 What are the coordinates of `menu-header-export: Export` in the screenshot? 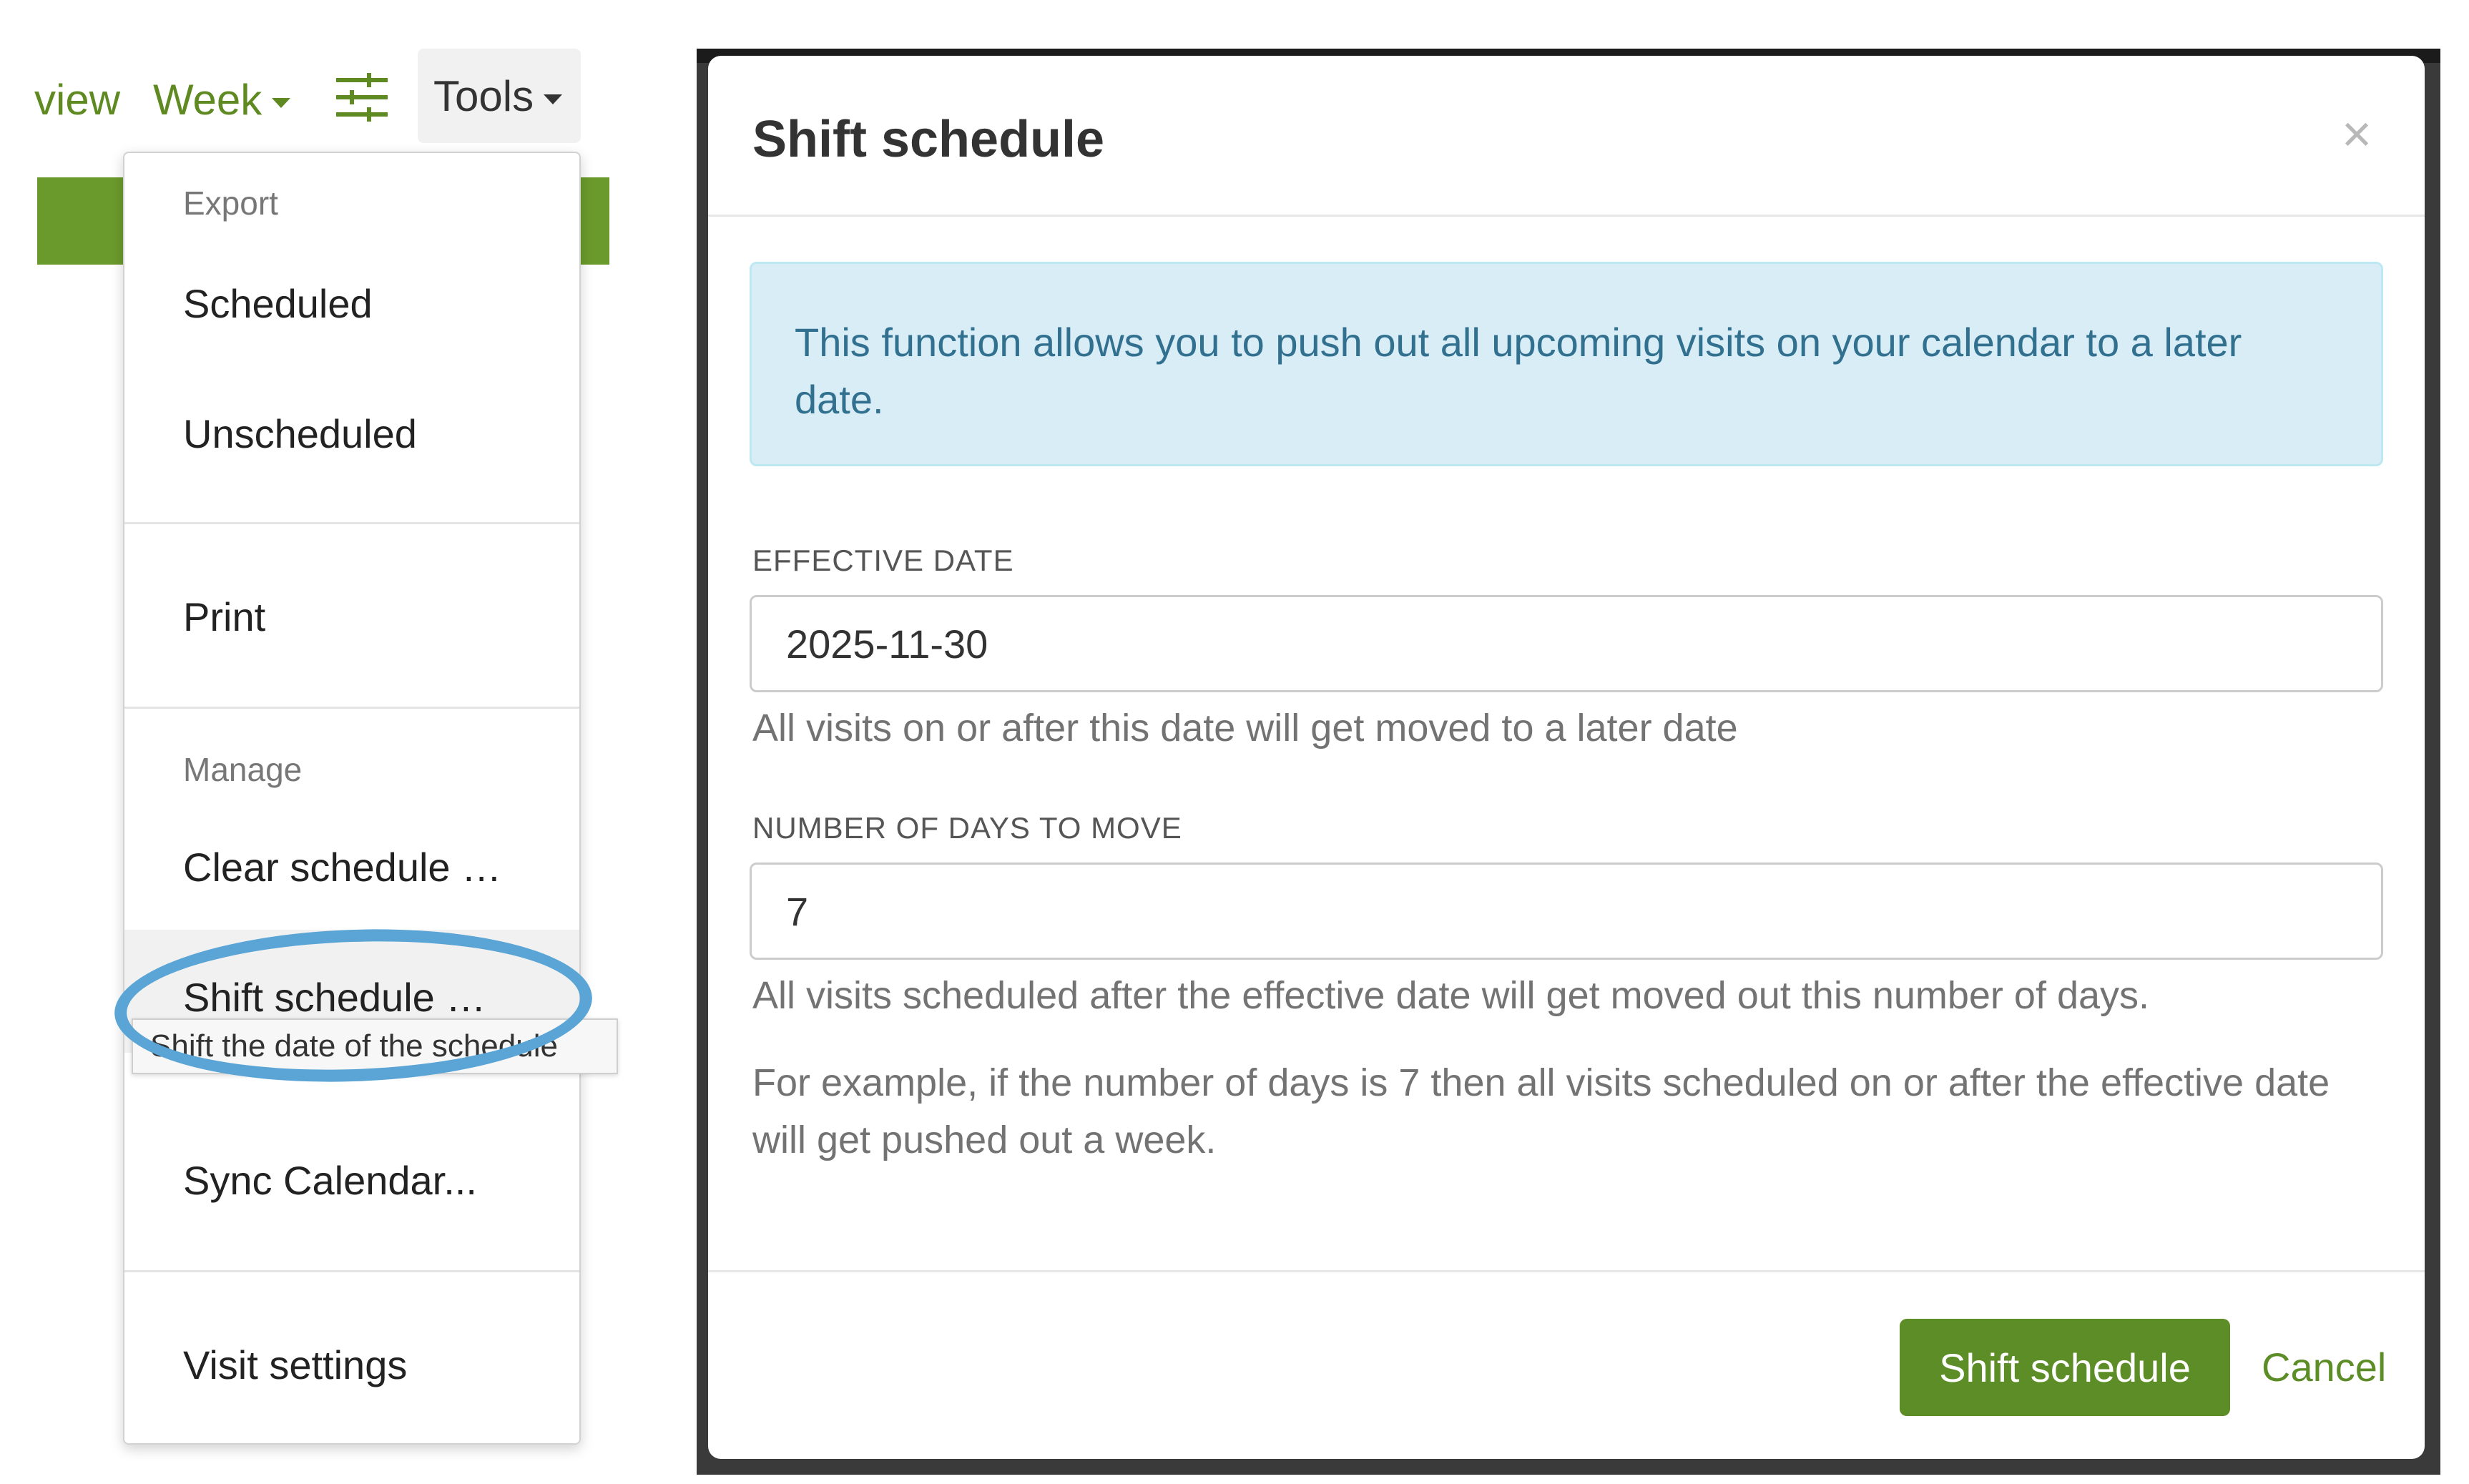 It's located at (230, 204).